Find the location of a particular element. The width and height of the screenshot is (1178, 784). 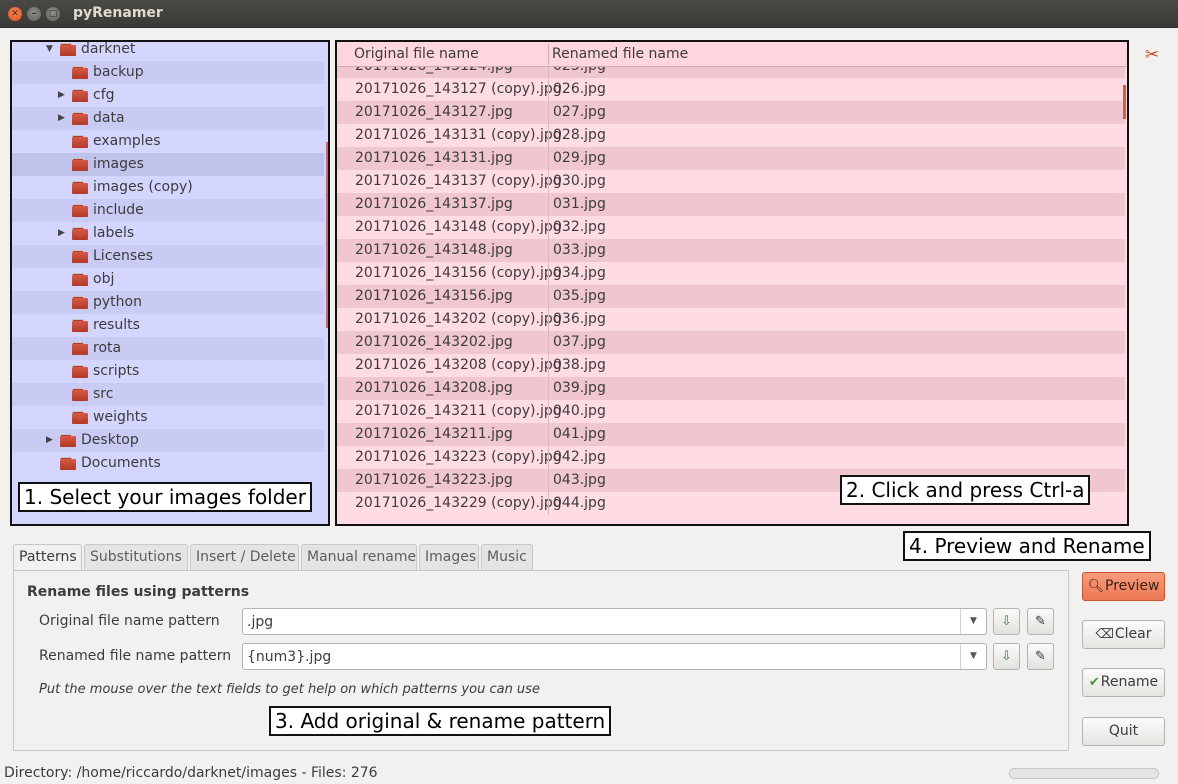

tree-item: examples is located at coordinates (168, 141).